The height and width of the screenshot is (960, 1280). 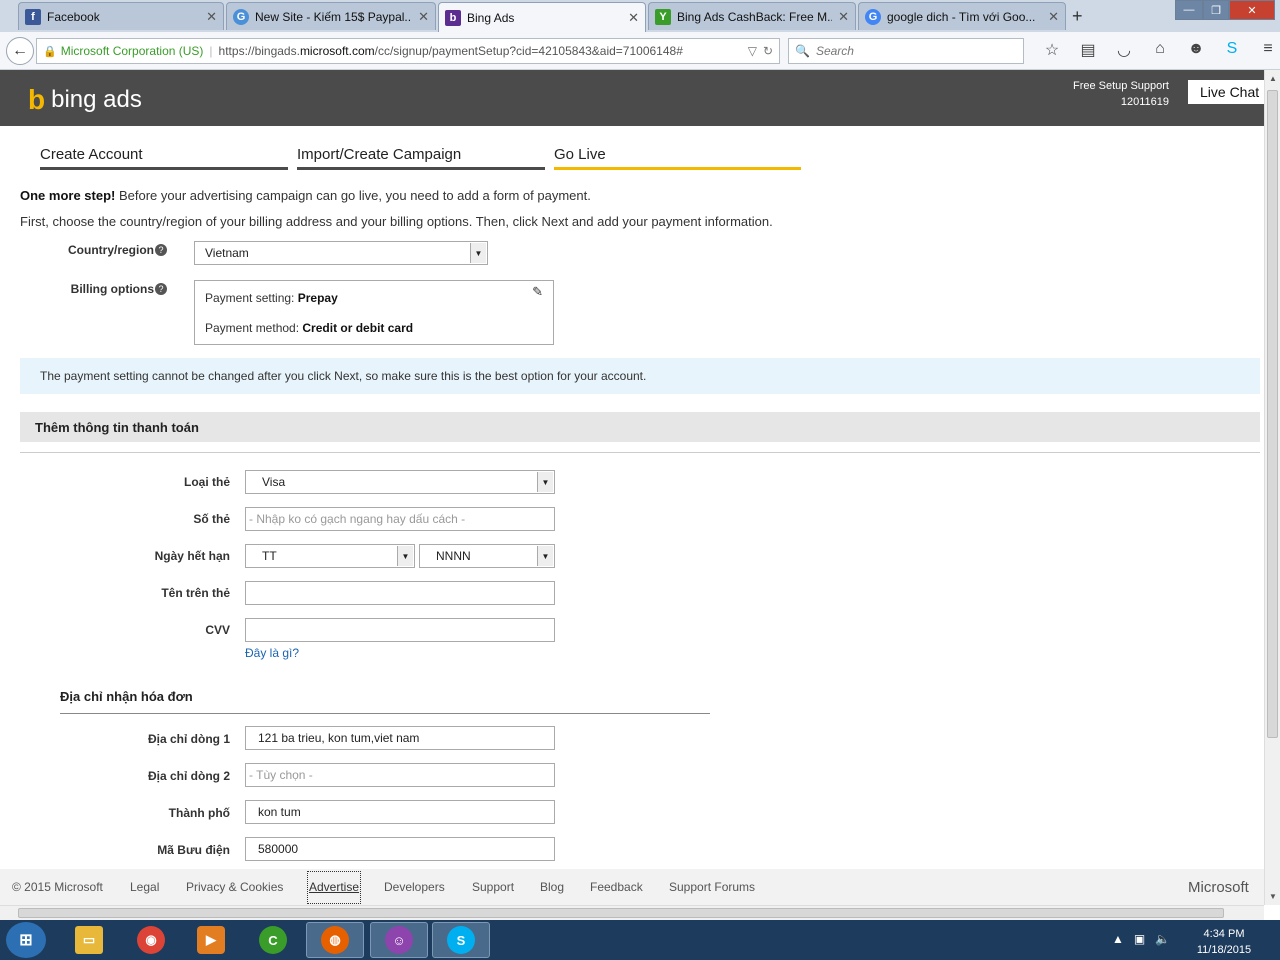 I want to click on close-window-button: ✕, so click(x=1252, y=10).